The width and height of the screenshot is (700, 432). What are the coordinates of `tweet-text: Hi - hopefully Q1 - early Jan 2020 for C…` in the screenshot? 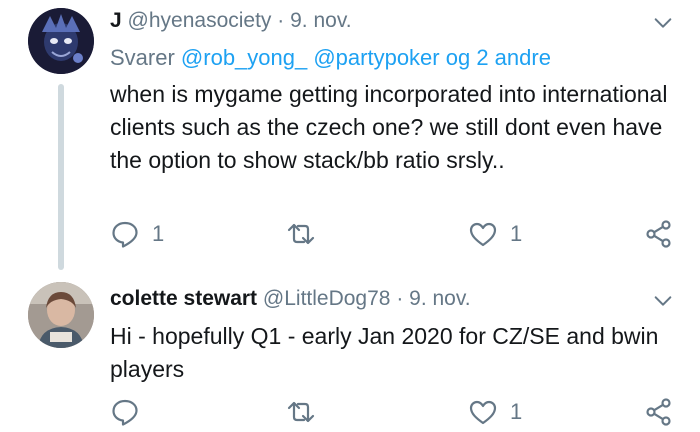 It's located at (384, 352).